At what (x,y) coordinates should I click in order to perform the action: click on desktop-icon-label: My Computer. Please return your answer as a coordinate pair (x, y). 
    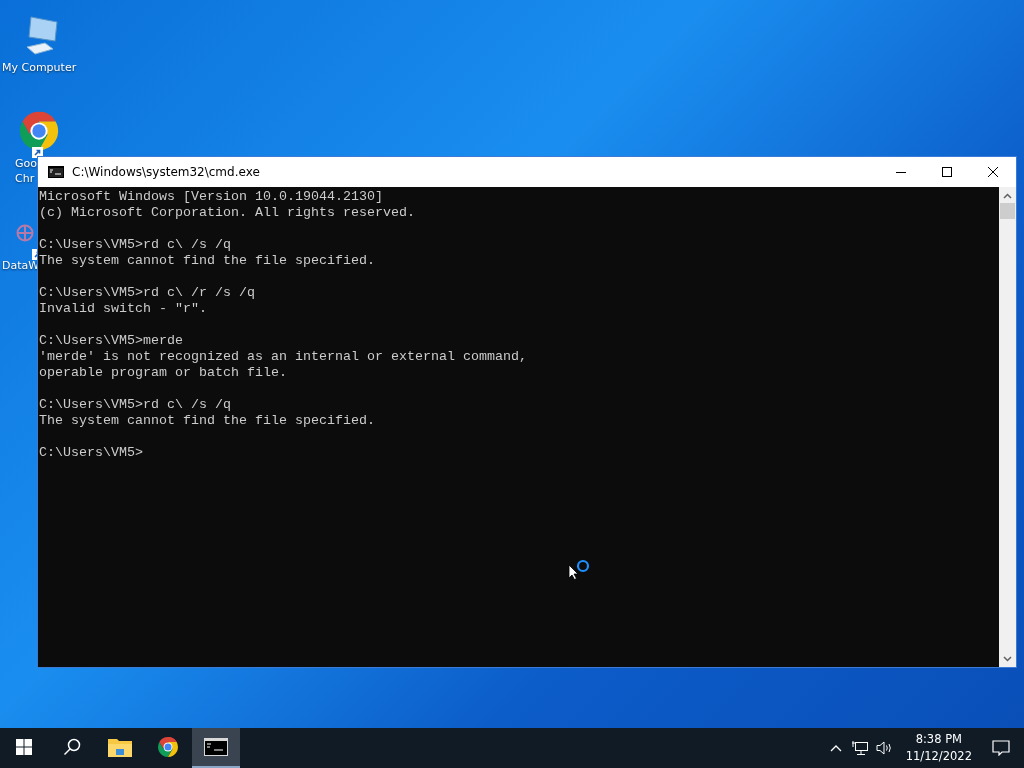
    Looking at the image, I should click on (39, 67).